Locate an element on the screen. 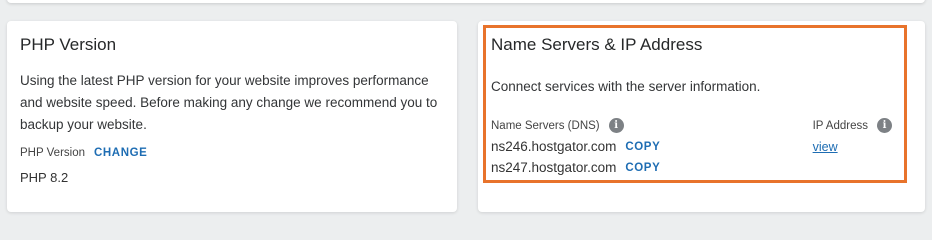 The image size is (932, 240). ns-row: ns246.hostgator.com COPY is located at coordinates (575, 146).